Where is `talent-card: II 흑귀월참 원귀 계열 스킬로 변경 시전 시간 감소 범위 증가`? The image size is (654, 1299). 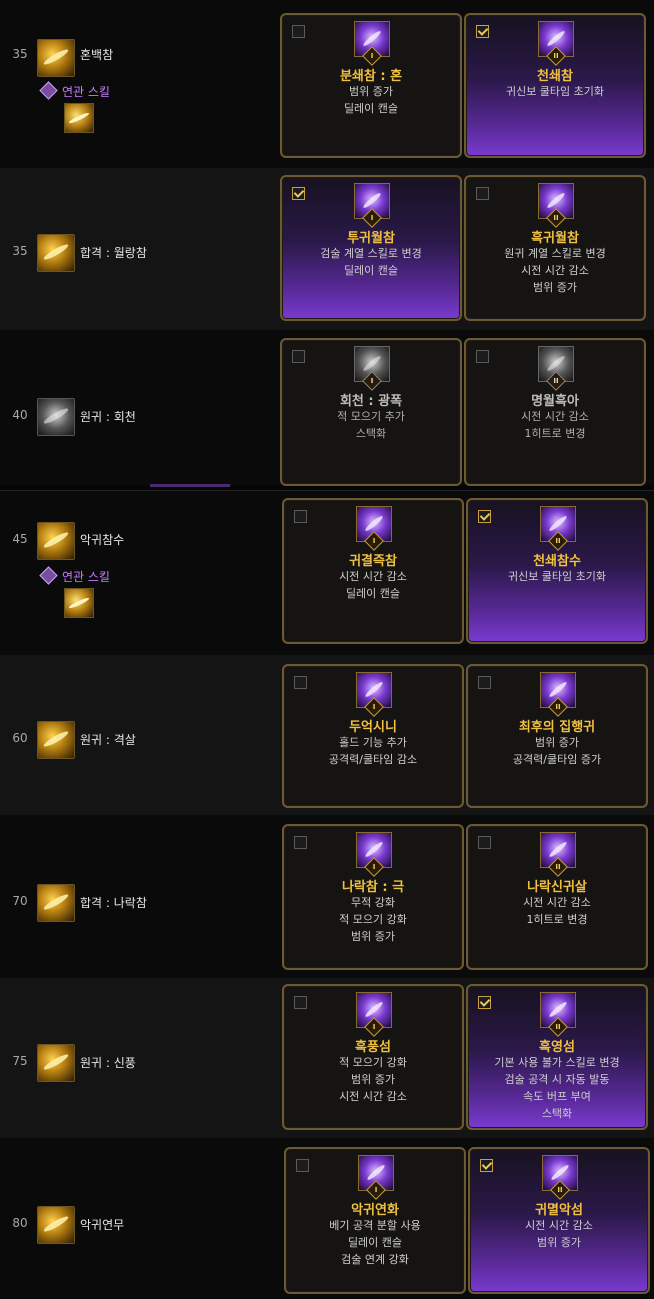 talent-card: II 흑귀월참 원귀 계열 스킬로 변경 시전 시간 감소 범위 증가 is located at coordinates (555, 248).